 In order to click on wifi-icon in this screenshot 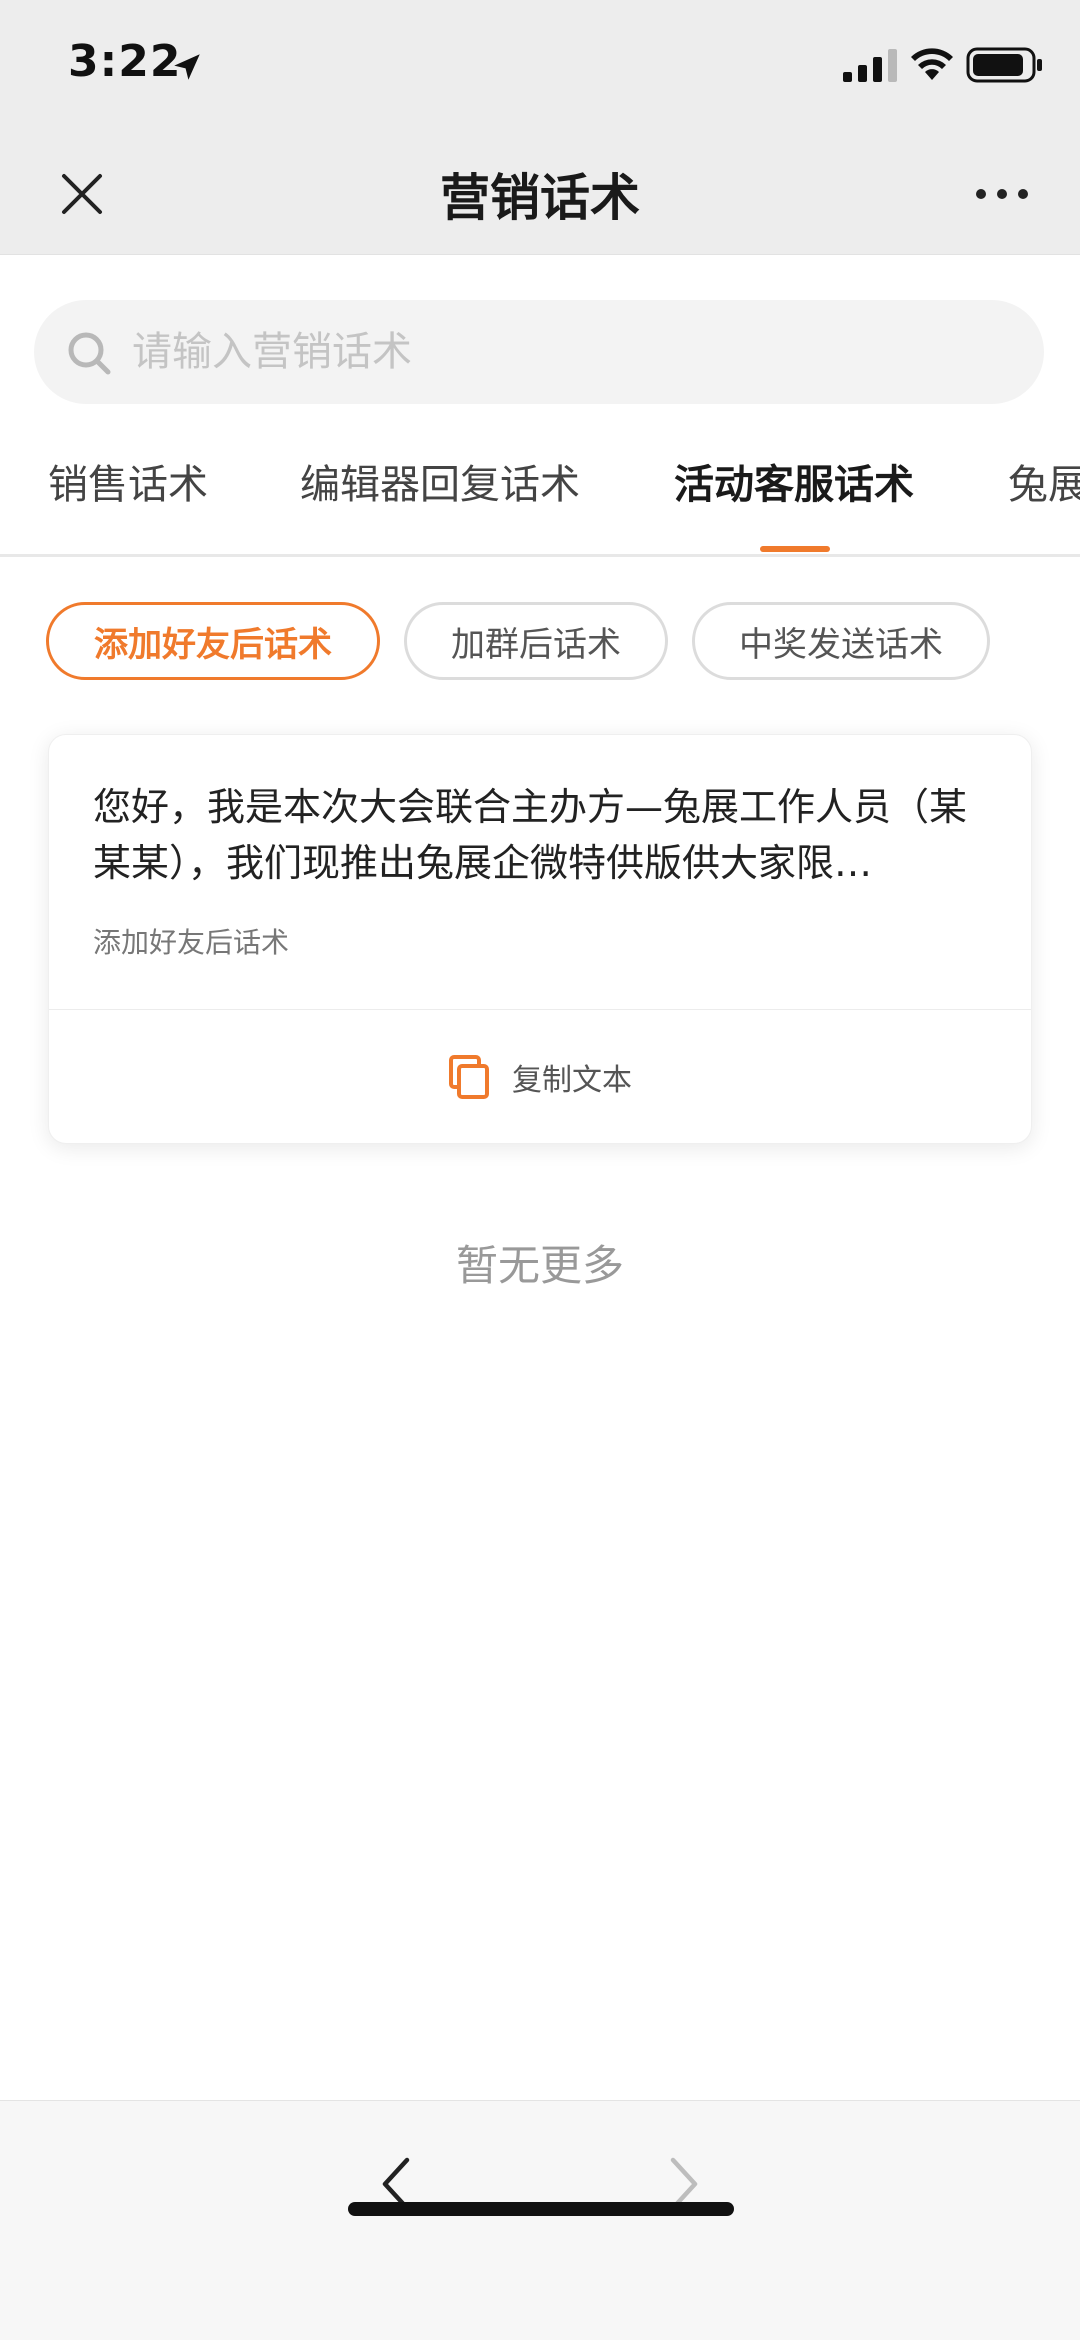, I will do `click(932, 64)`.